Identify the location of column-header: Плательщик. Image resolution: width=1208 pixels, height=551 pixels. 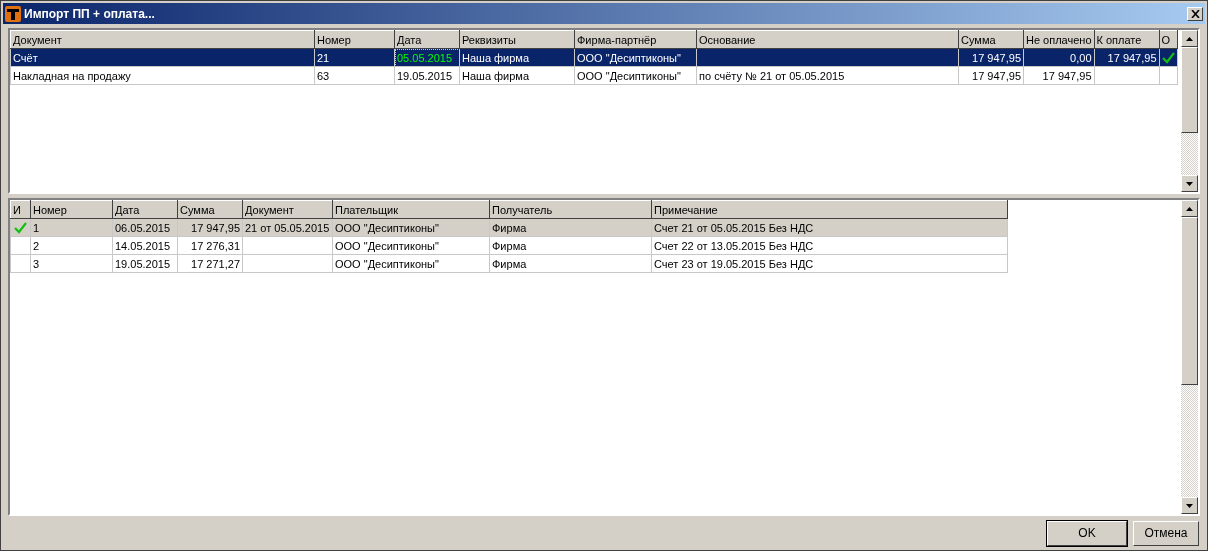
(411, 209).